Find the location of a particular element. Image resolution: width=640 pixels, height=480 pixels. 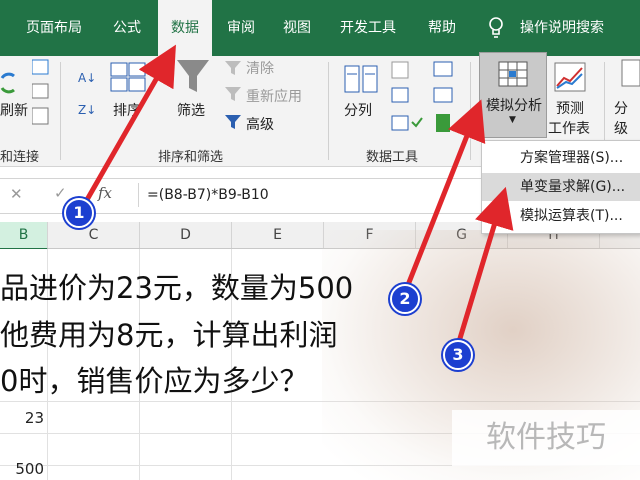

arrow-to-data-tab is located at coordinates (128, 125).